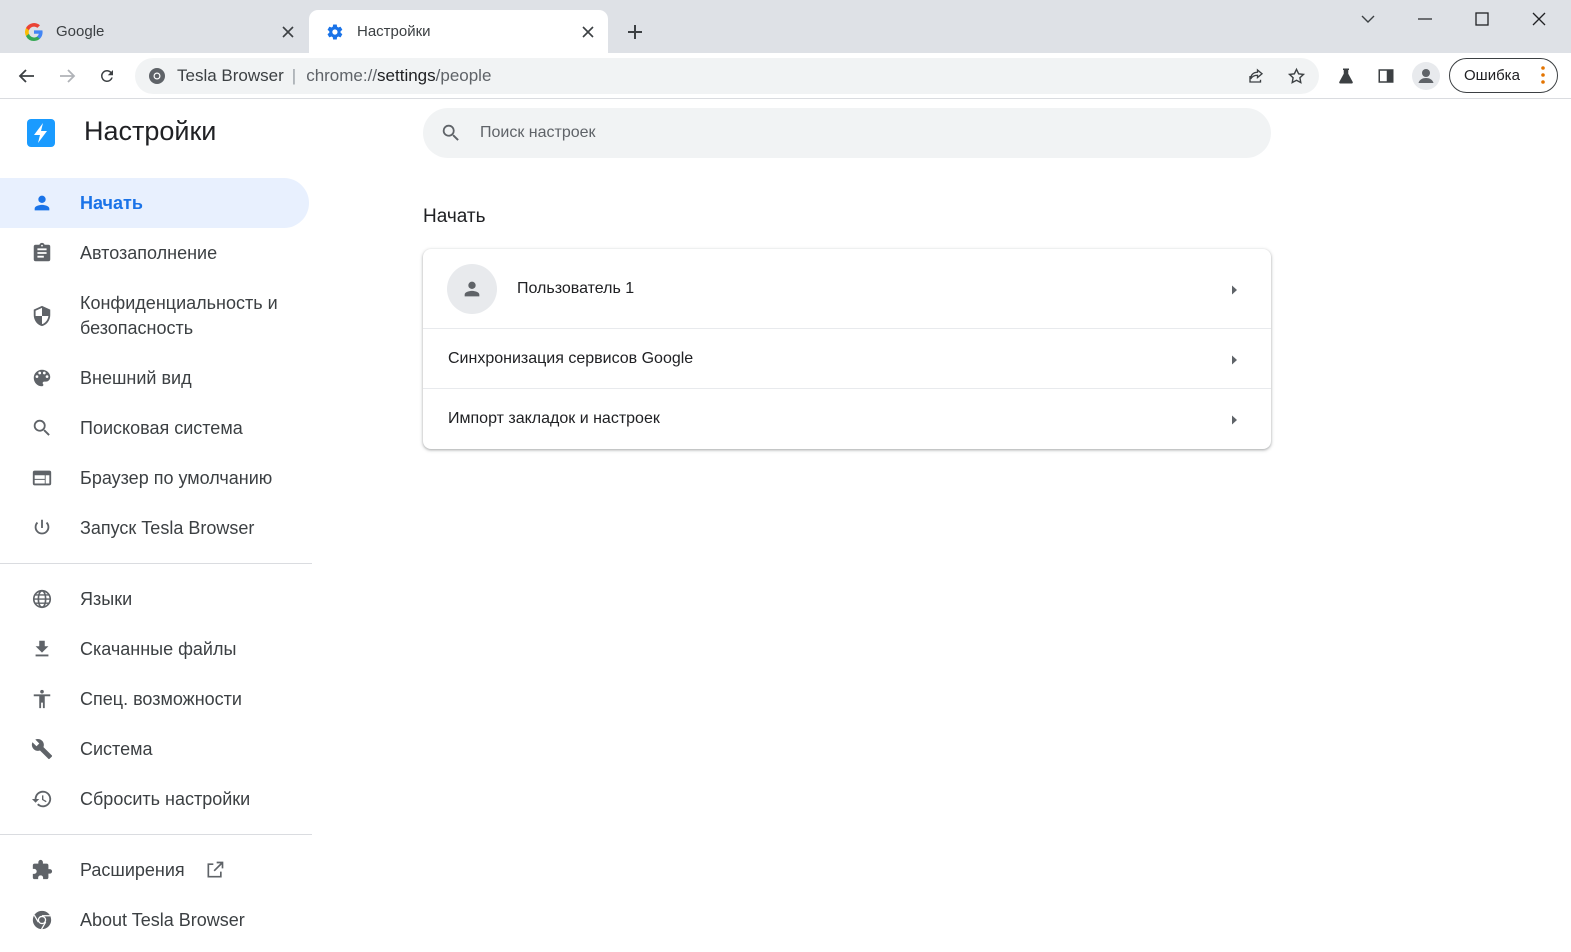  What do you see at coordinates (162, 919) in the screenshot?
I see `sidebar-item-label: About Tesla Browser` at bounding box center [162, 919].